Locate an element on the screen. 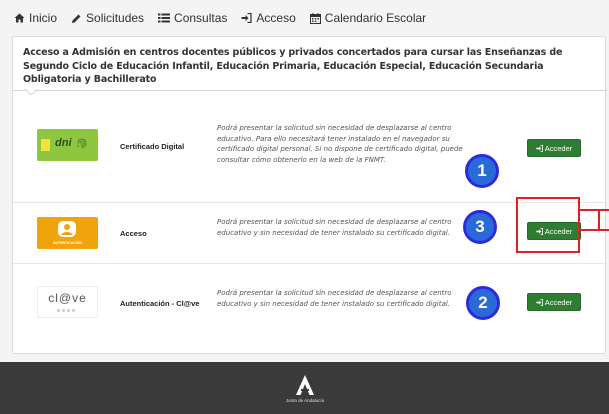 Image resolution: width=609 pixels, height=414 pixels. acceder-button-certificado: Acceder is located at coordinates (554, 148).